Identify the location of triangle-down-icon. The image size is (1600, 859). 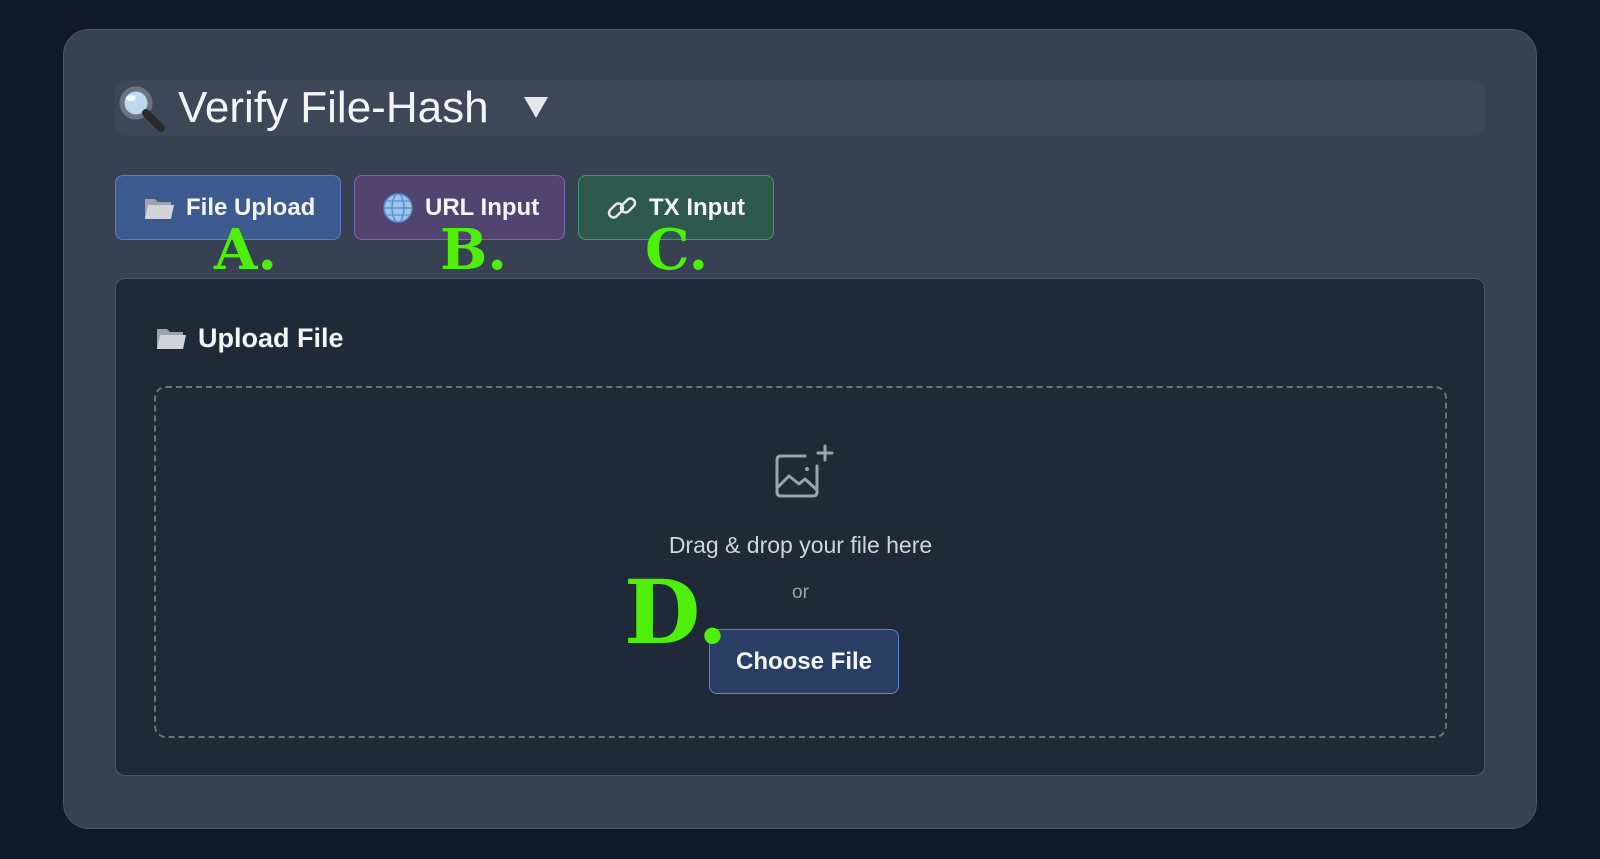
(536, 107).